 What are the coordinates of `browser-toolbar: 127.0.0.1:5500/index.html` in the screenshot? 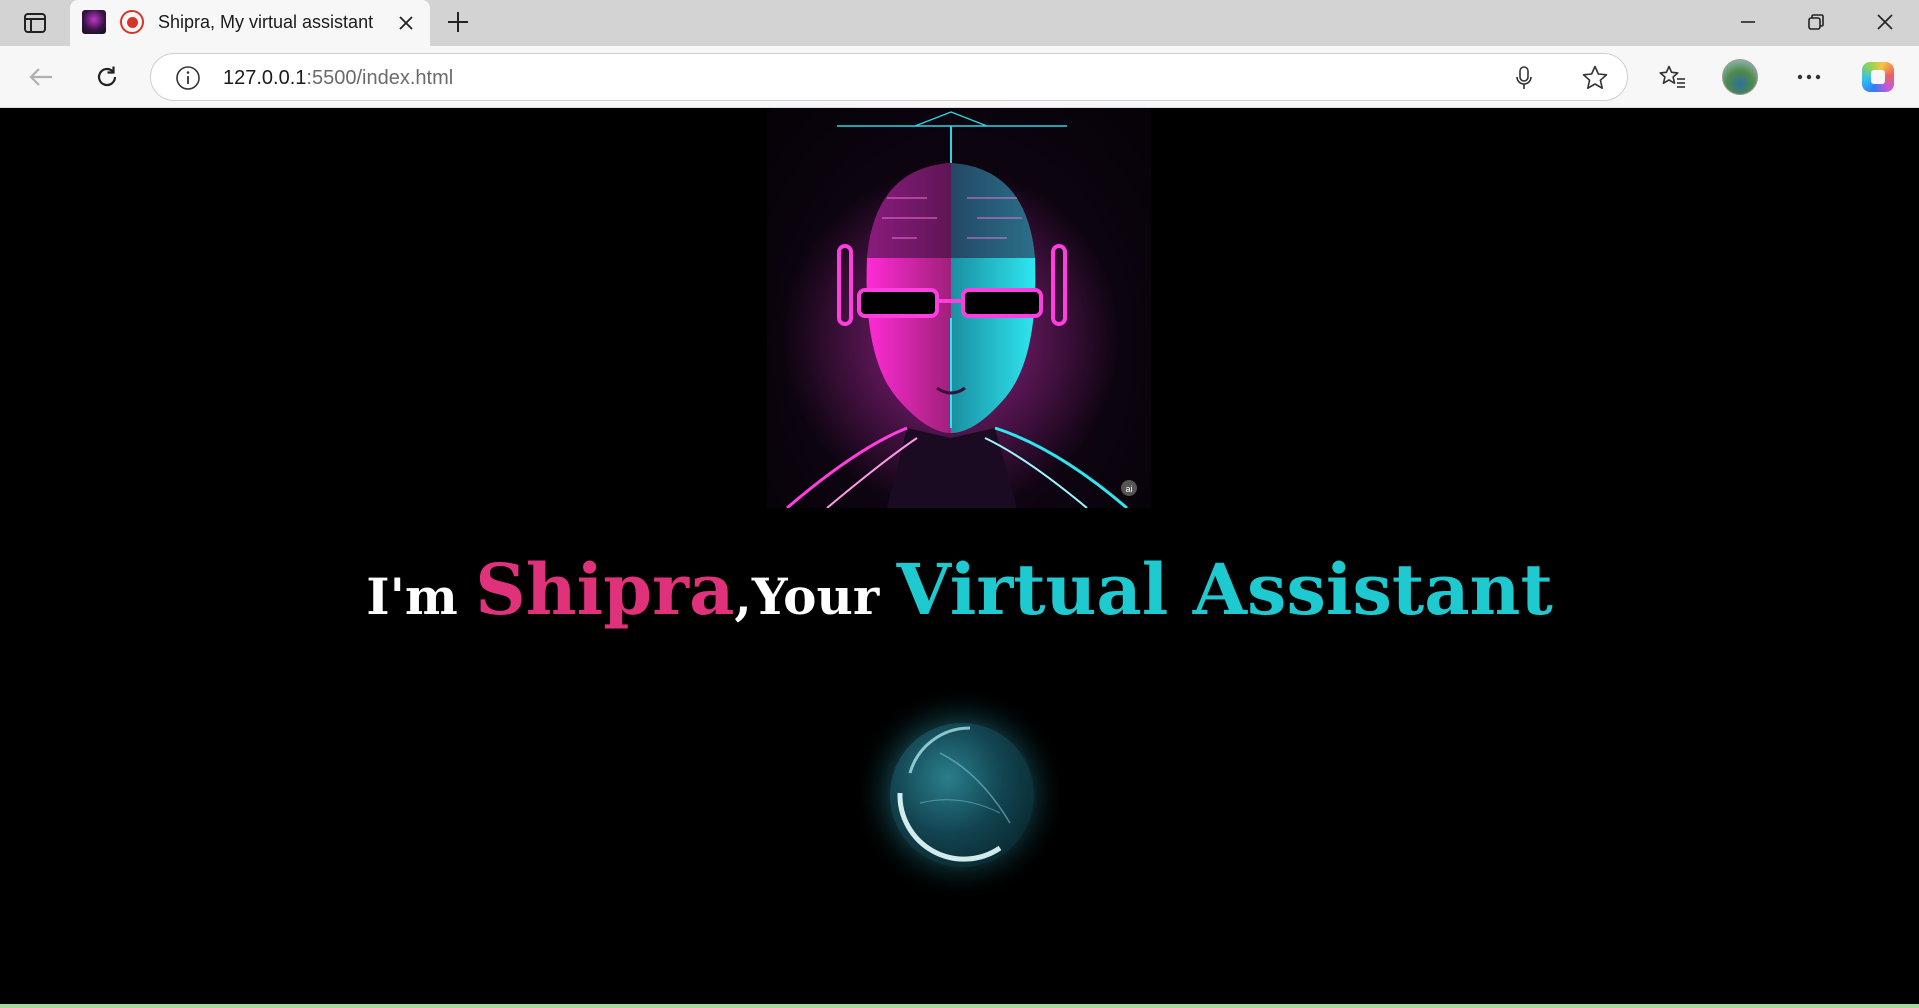 It's located at (959, 77).